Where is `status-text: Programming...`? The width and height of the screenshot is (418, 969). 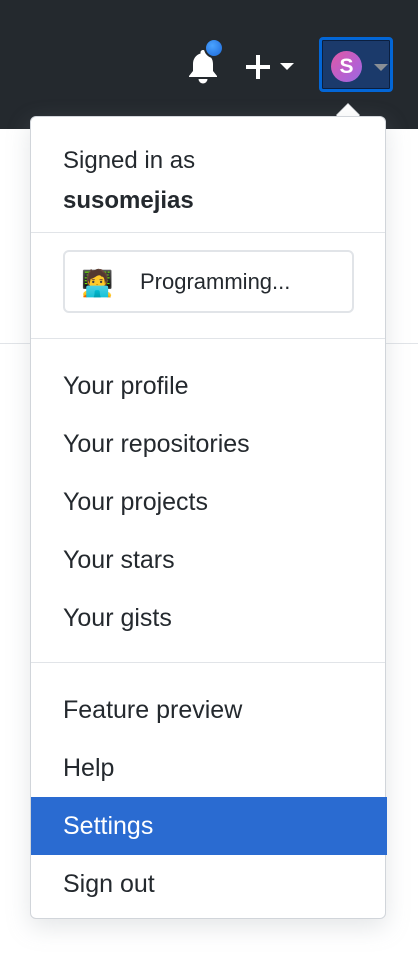 status-text: Programming... is located at coordinates (215, 281).